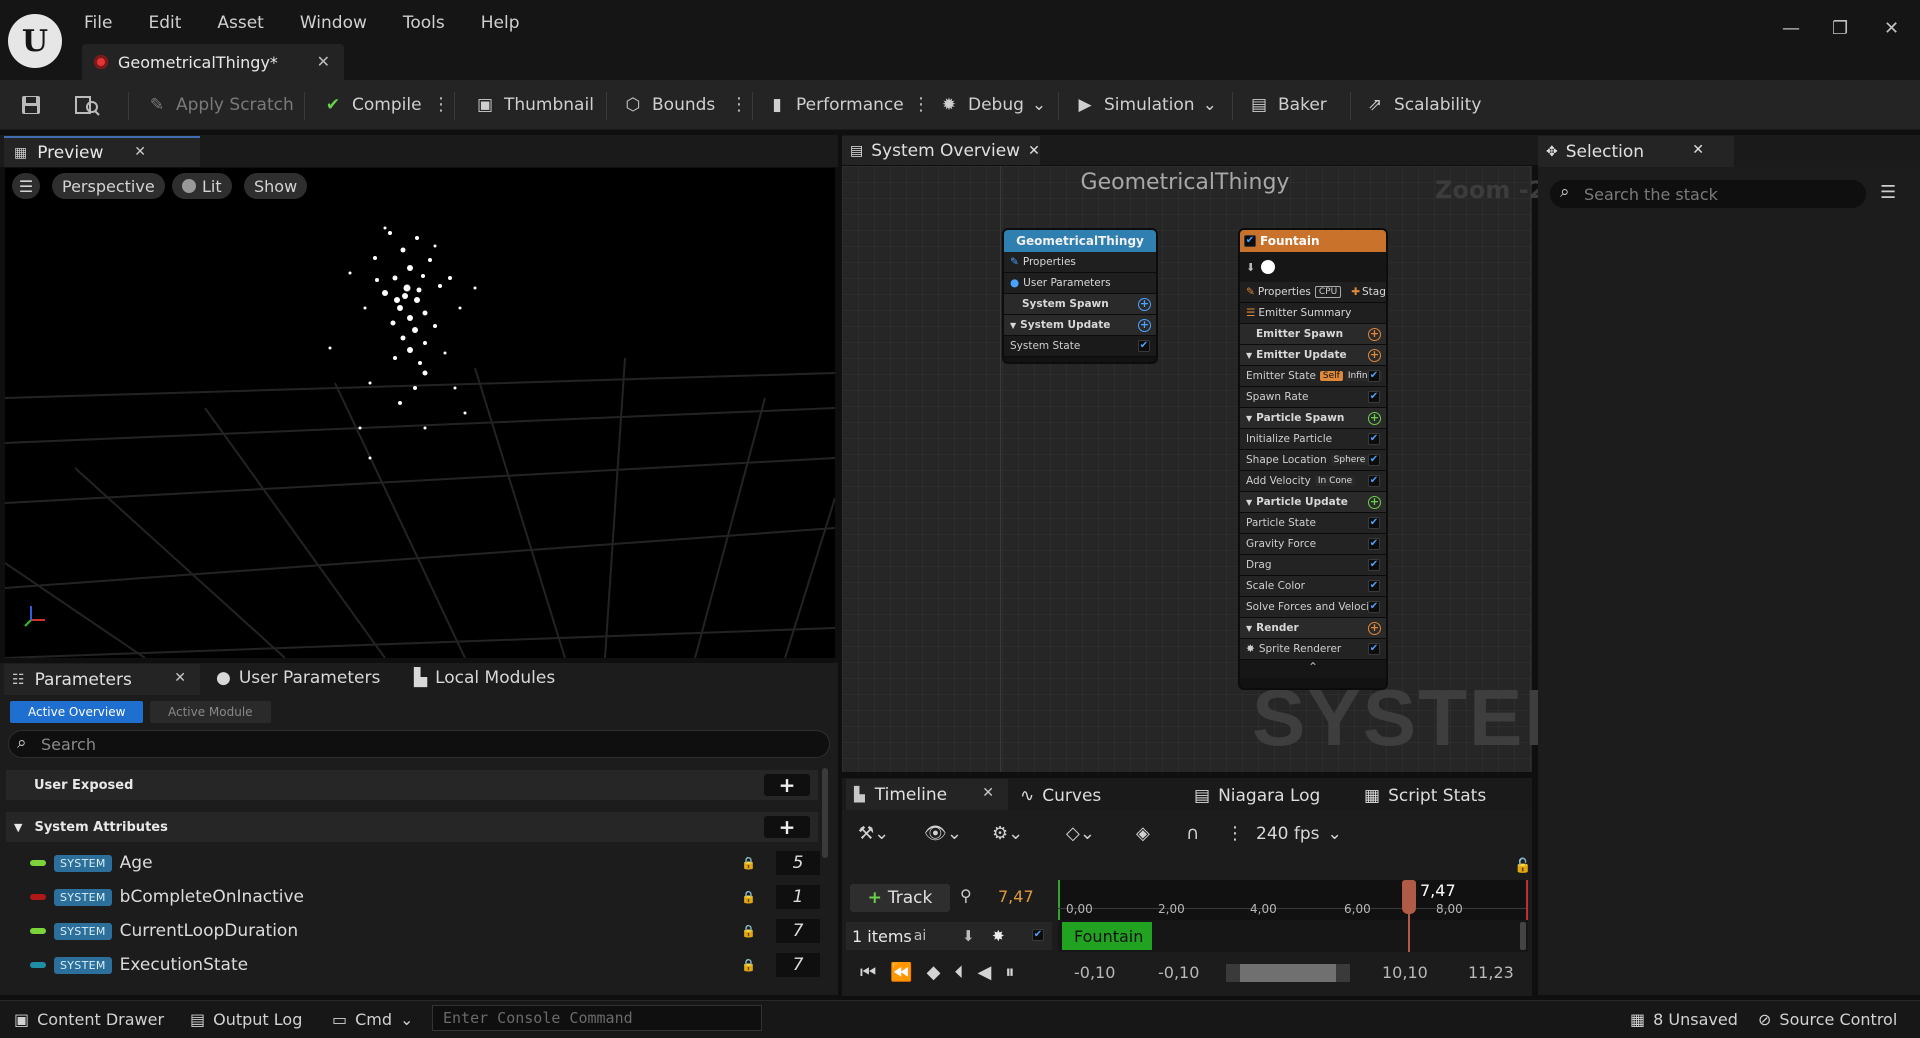 This screenshot has height=1038, width=1920. What do you see at coordinates (89, 1019) in the screenshot?
I see `content-drawer-button: ▣ Content Drawer` at bounding box center [89, 1019].